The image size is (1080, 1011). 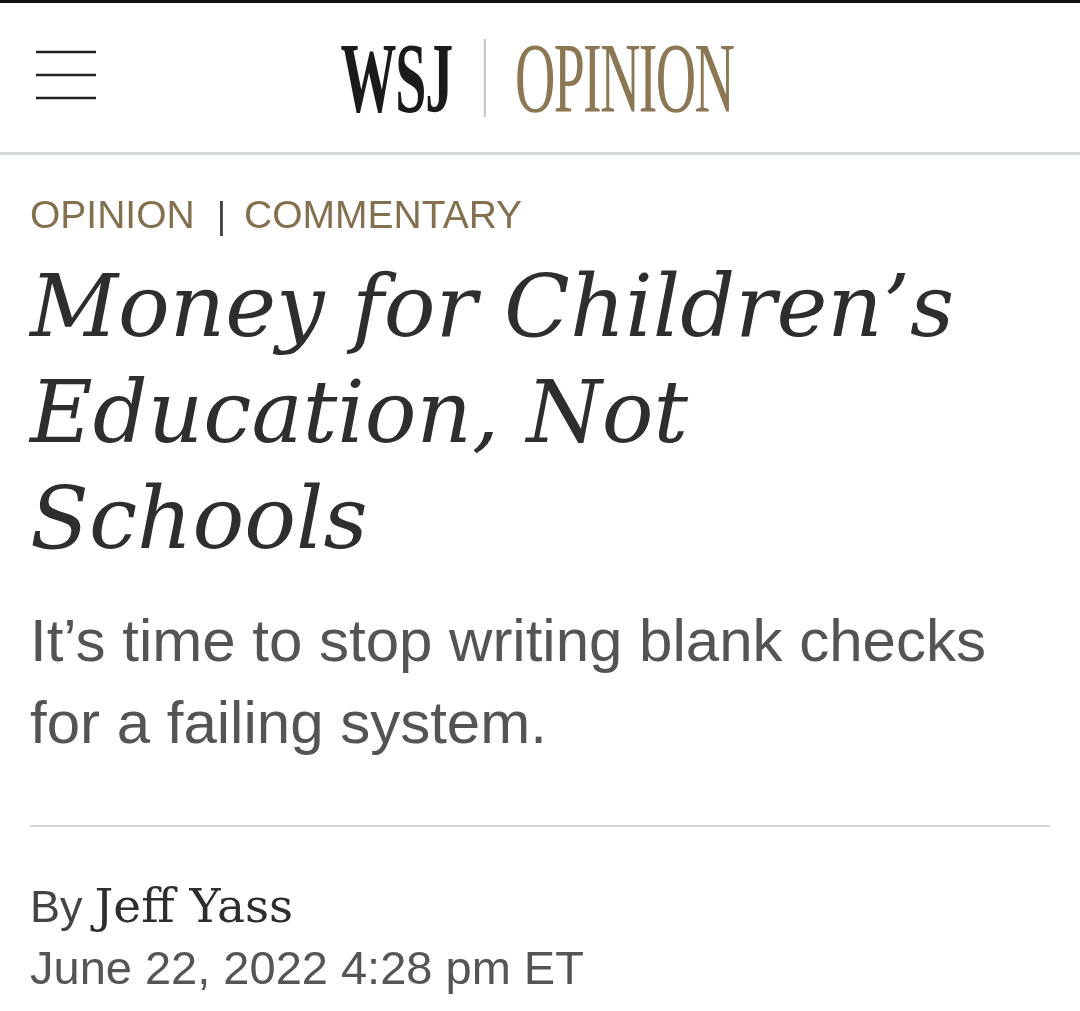 What do you see at coordinates (112, 215) in the screenshot?
I see `breadcrumb-link: OPINION` at bounding box center [112, 215].